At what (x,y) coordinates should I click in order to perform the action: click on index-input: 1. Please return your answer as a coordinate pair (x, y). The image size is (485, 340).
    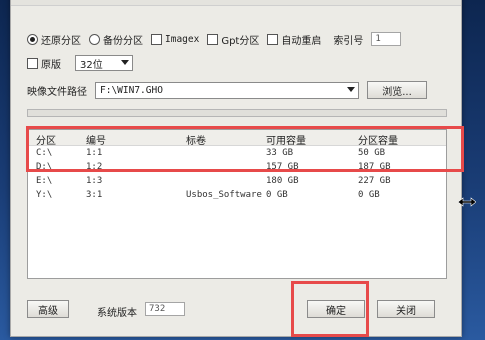
    Looking at the image, I should click on (386, 39).